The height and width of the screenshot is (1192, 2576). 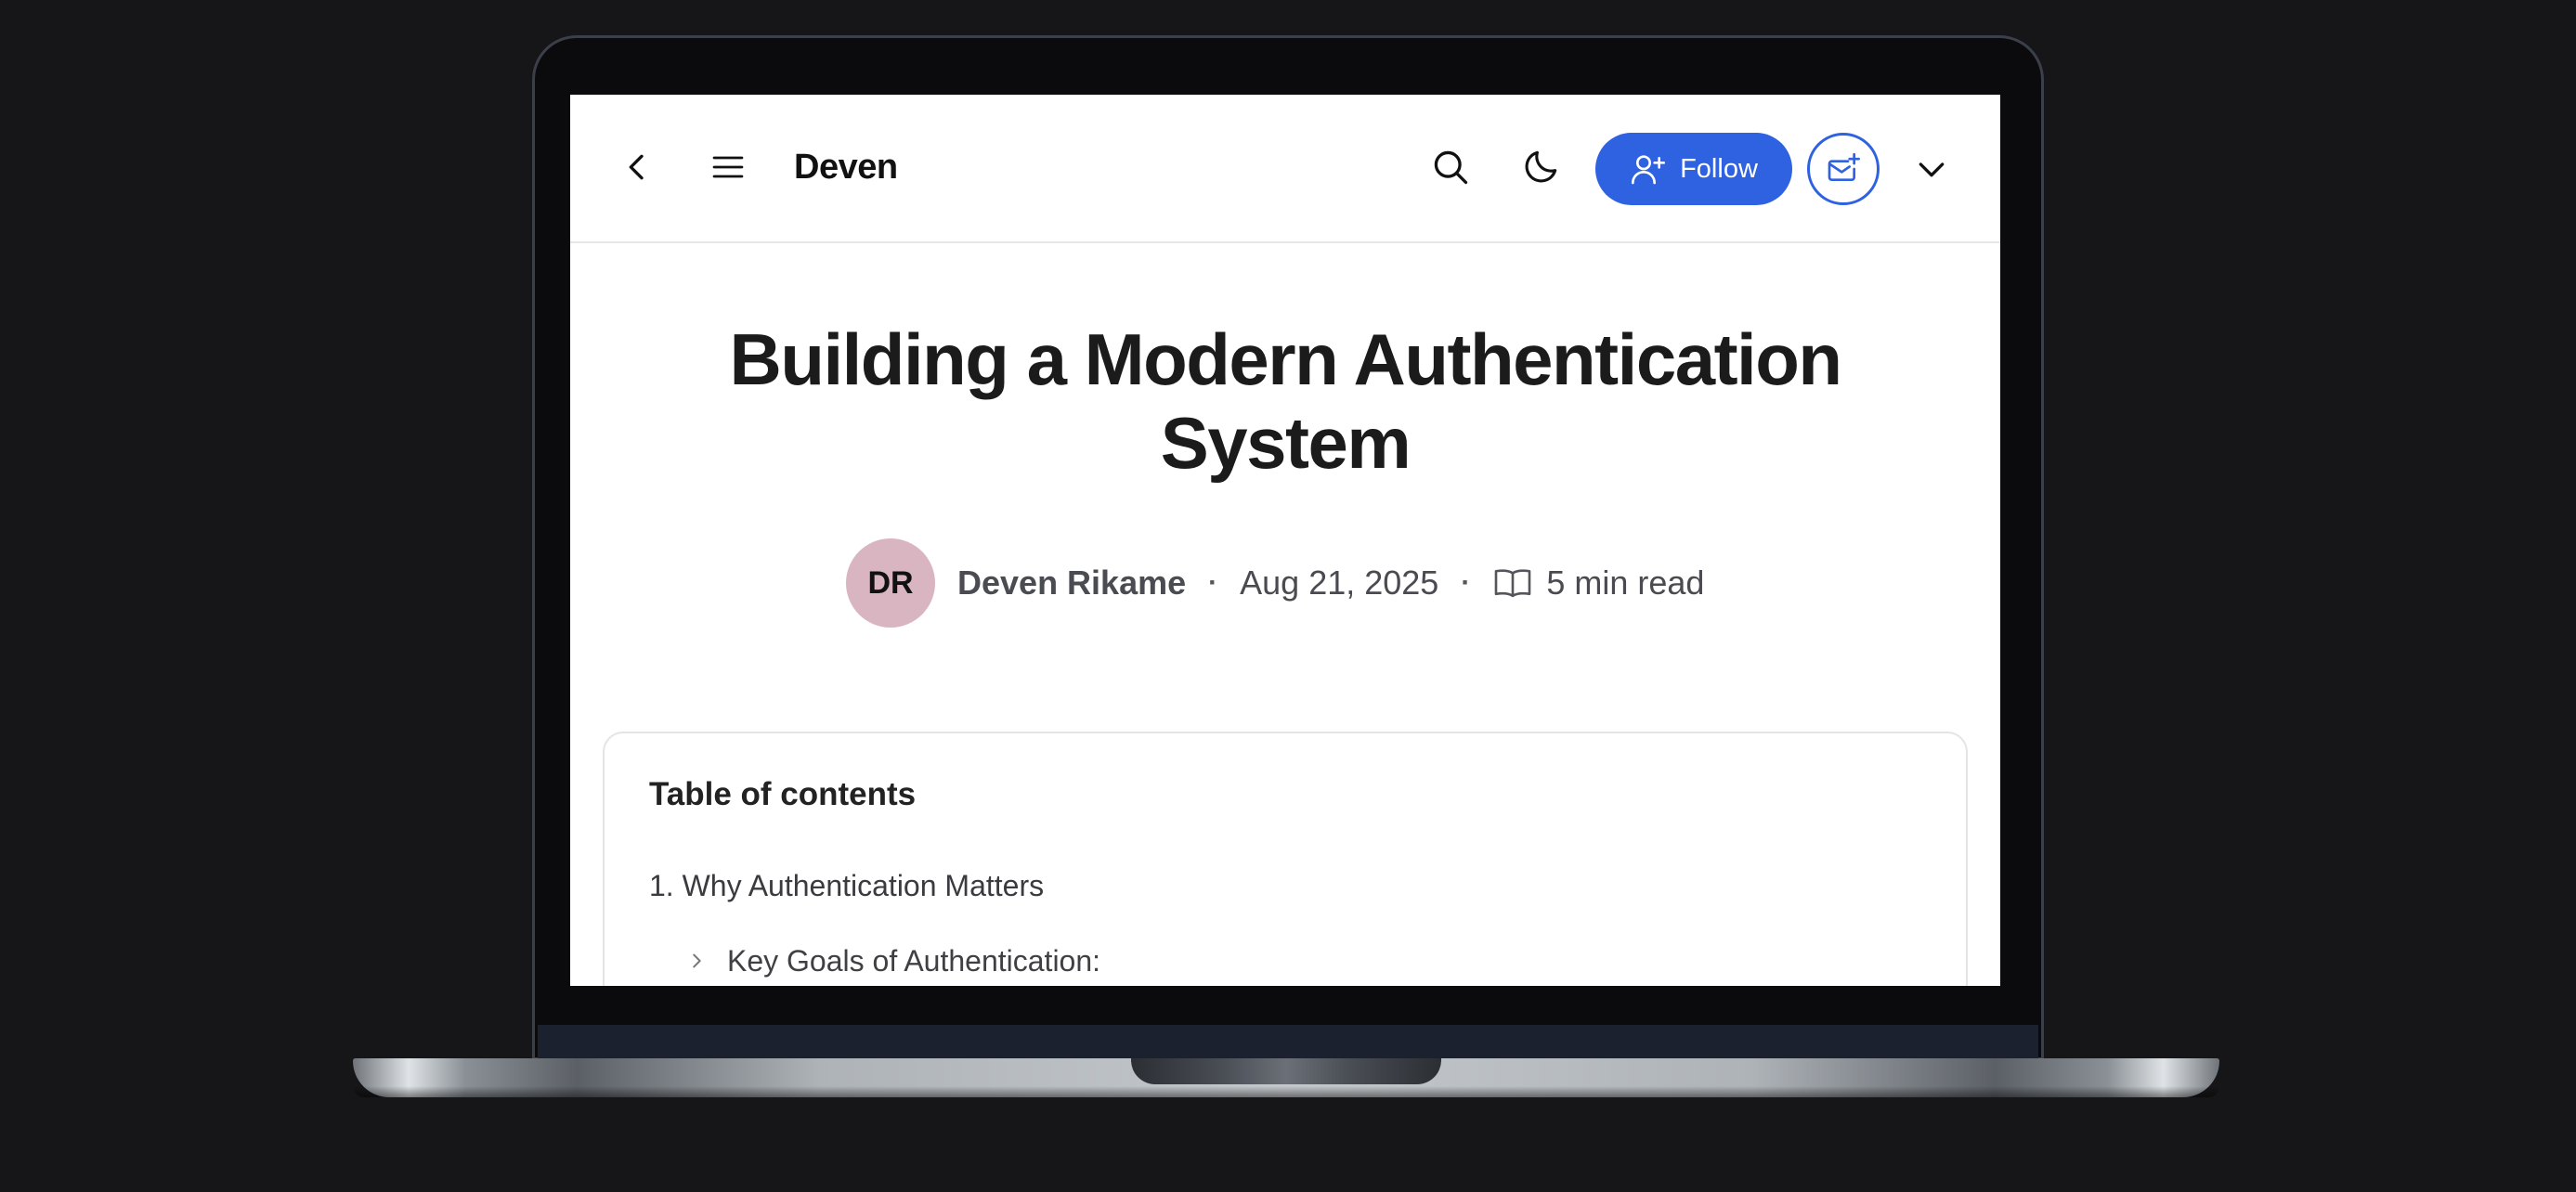 What do you see at coordinates (697, 961) in the screenshot?
I see `chevron-right-icon` at bounding box center [697, 961].